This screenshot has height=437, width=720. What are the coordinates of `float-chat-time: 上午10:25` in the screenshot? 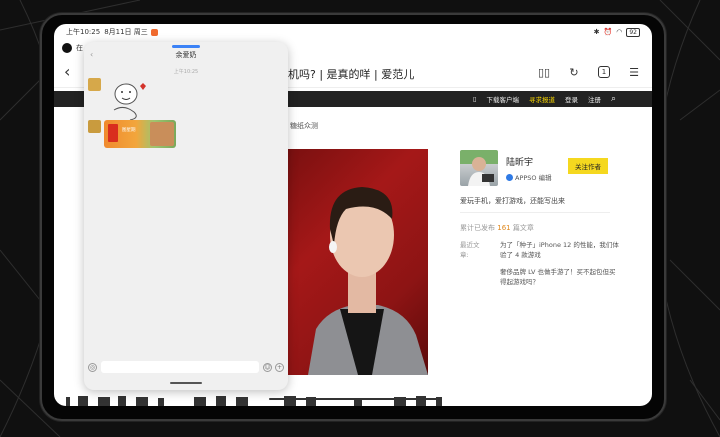 It's located at (186, 72).